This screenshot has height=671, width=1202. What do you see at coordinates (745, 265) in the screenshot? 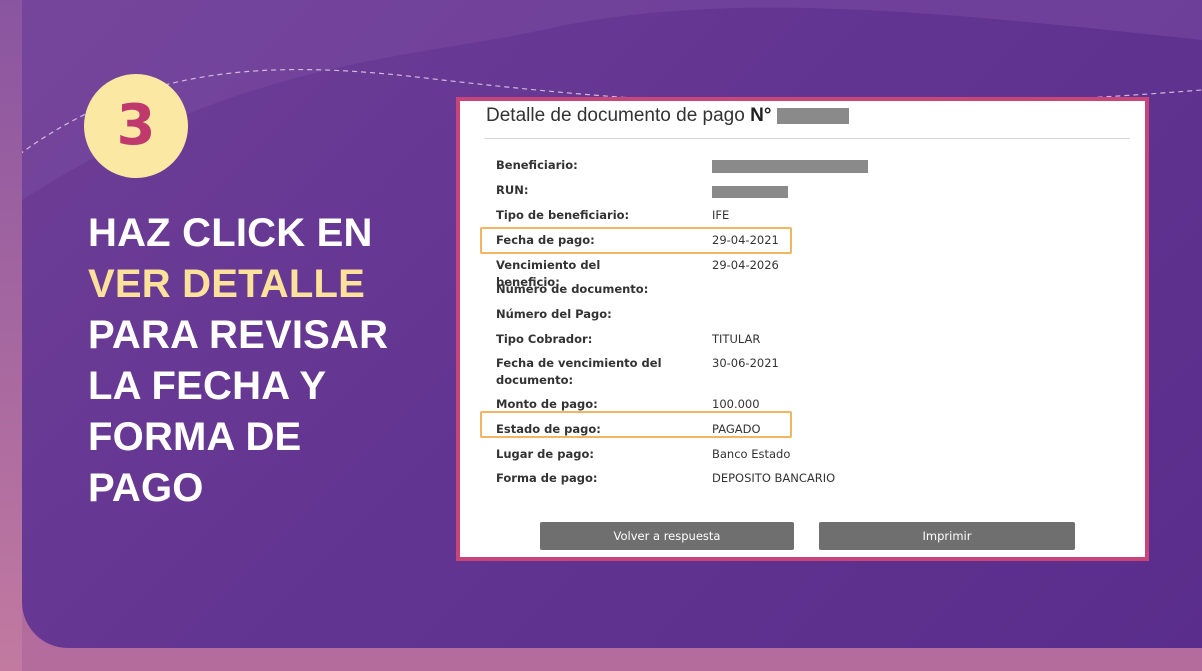
I see `row-value: 29-04-2026` at bounding box center [745, 265].